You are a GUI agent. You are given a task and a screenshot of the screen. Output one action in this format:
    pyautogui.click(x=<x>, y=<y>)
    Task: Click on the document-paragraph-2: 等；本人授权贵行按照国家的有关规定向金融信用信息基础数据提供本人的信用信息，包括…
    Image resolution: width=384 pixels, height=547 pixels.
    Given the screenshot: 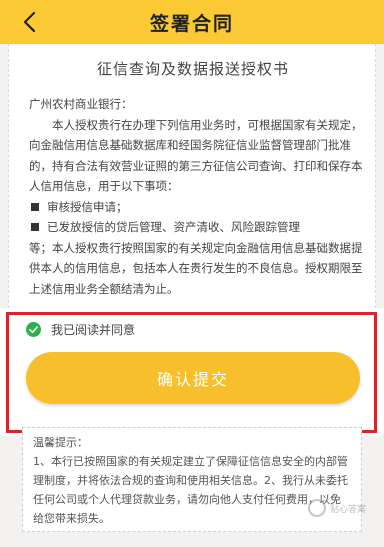 What is the action you would take?
    pyautogui.click(x=196, y=268)
    